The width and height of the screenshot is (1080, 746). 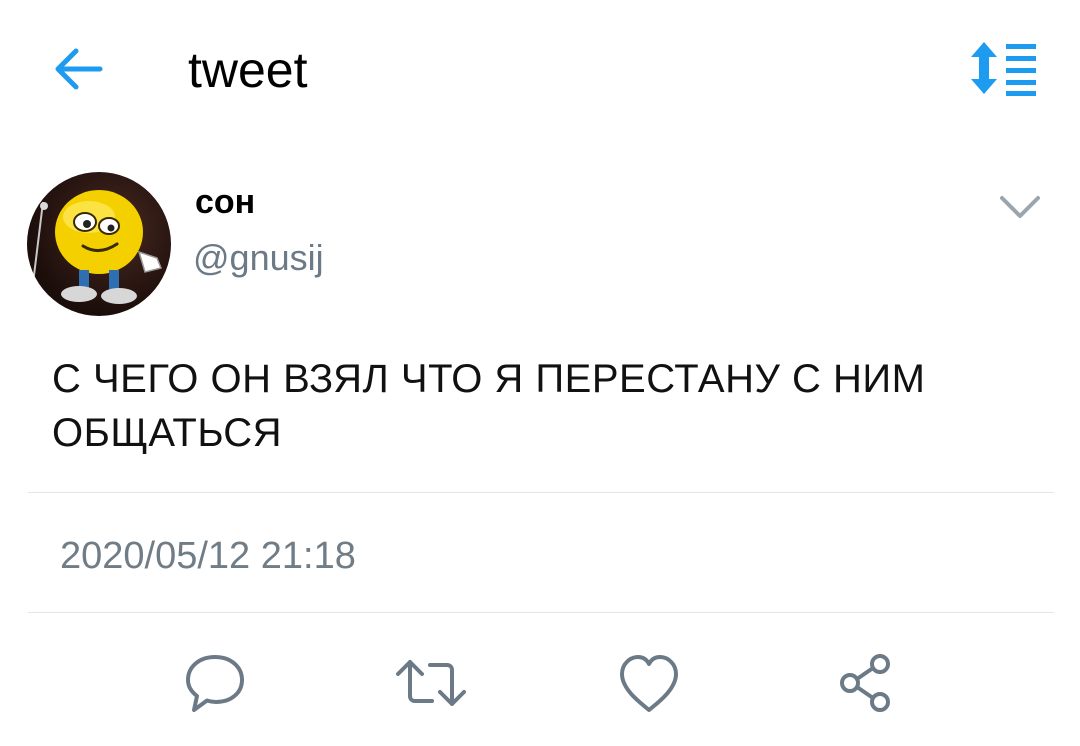 I want to click on reply-button, so click(x=215, y=683).